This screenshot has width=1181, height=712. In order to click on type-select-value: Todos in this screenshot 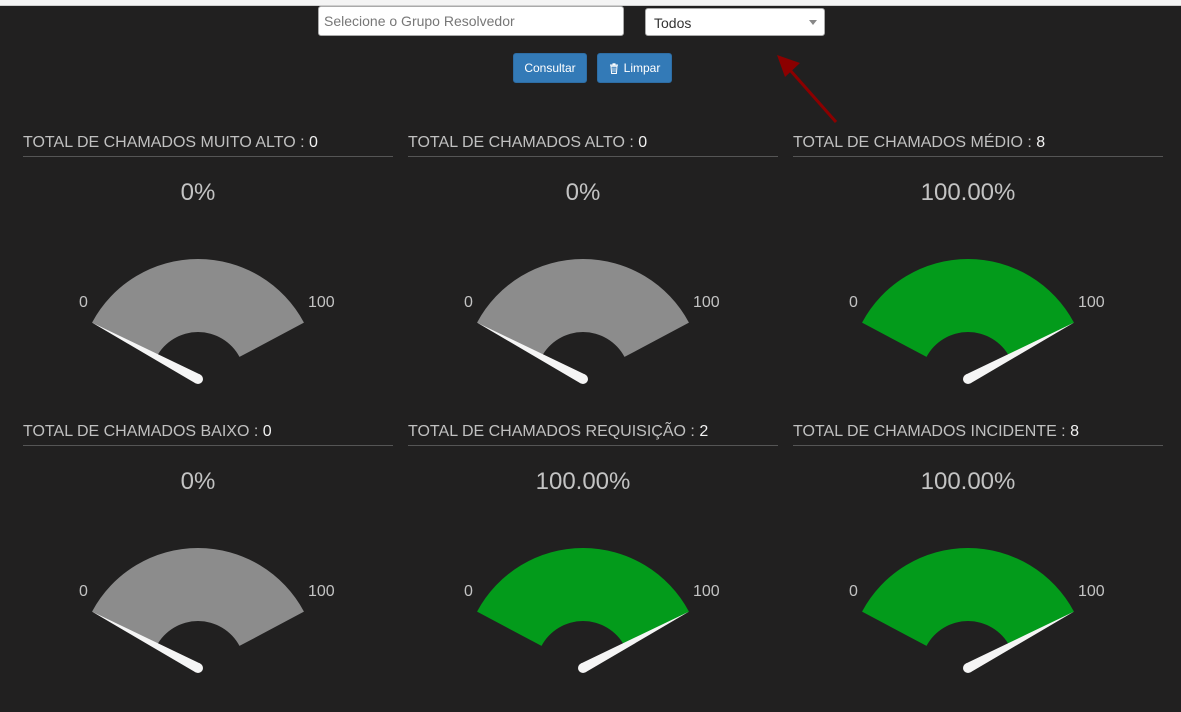, I will do `click(673, 23)`.